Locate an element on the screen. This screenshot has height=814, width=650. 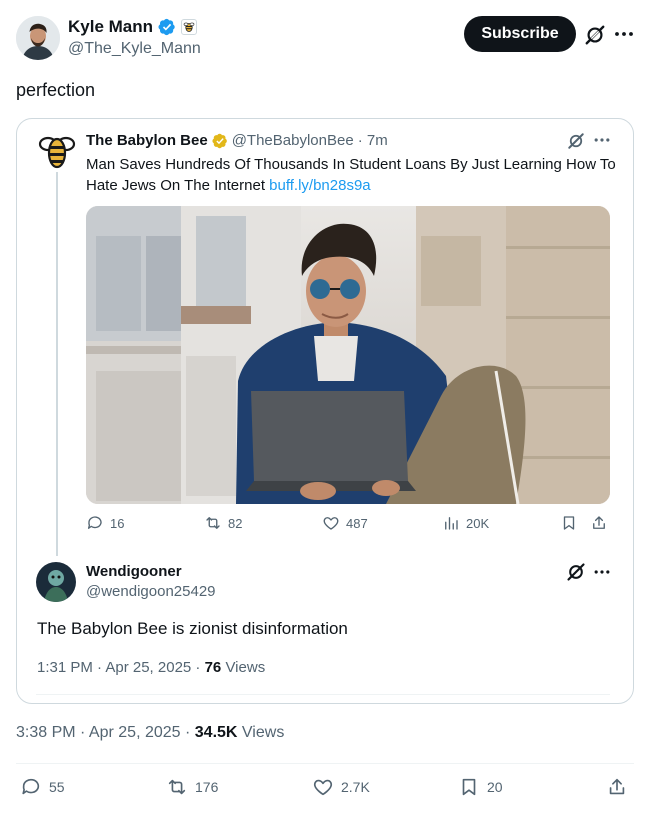
affiliate-bee-badge-icon is located at coordinates (189, 27).